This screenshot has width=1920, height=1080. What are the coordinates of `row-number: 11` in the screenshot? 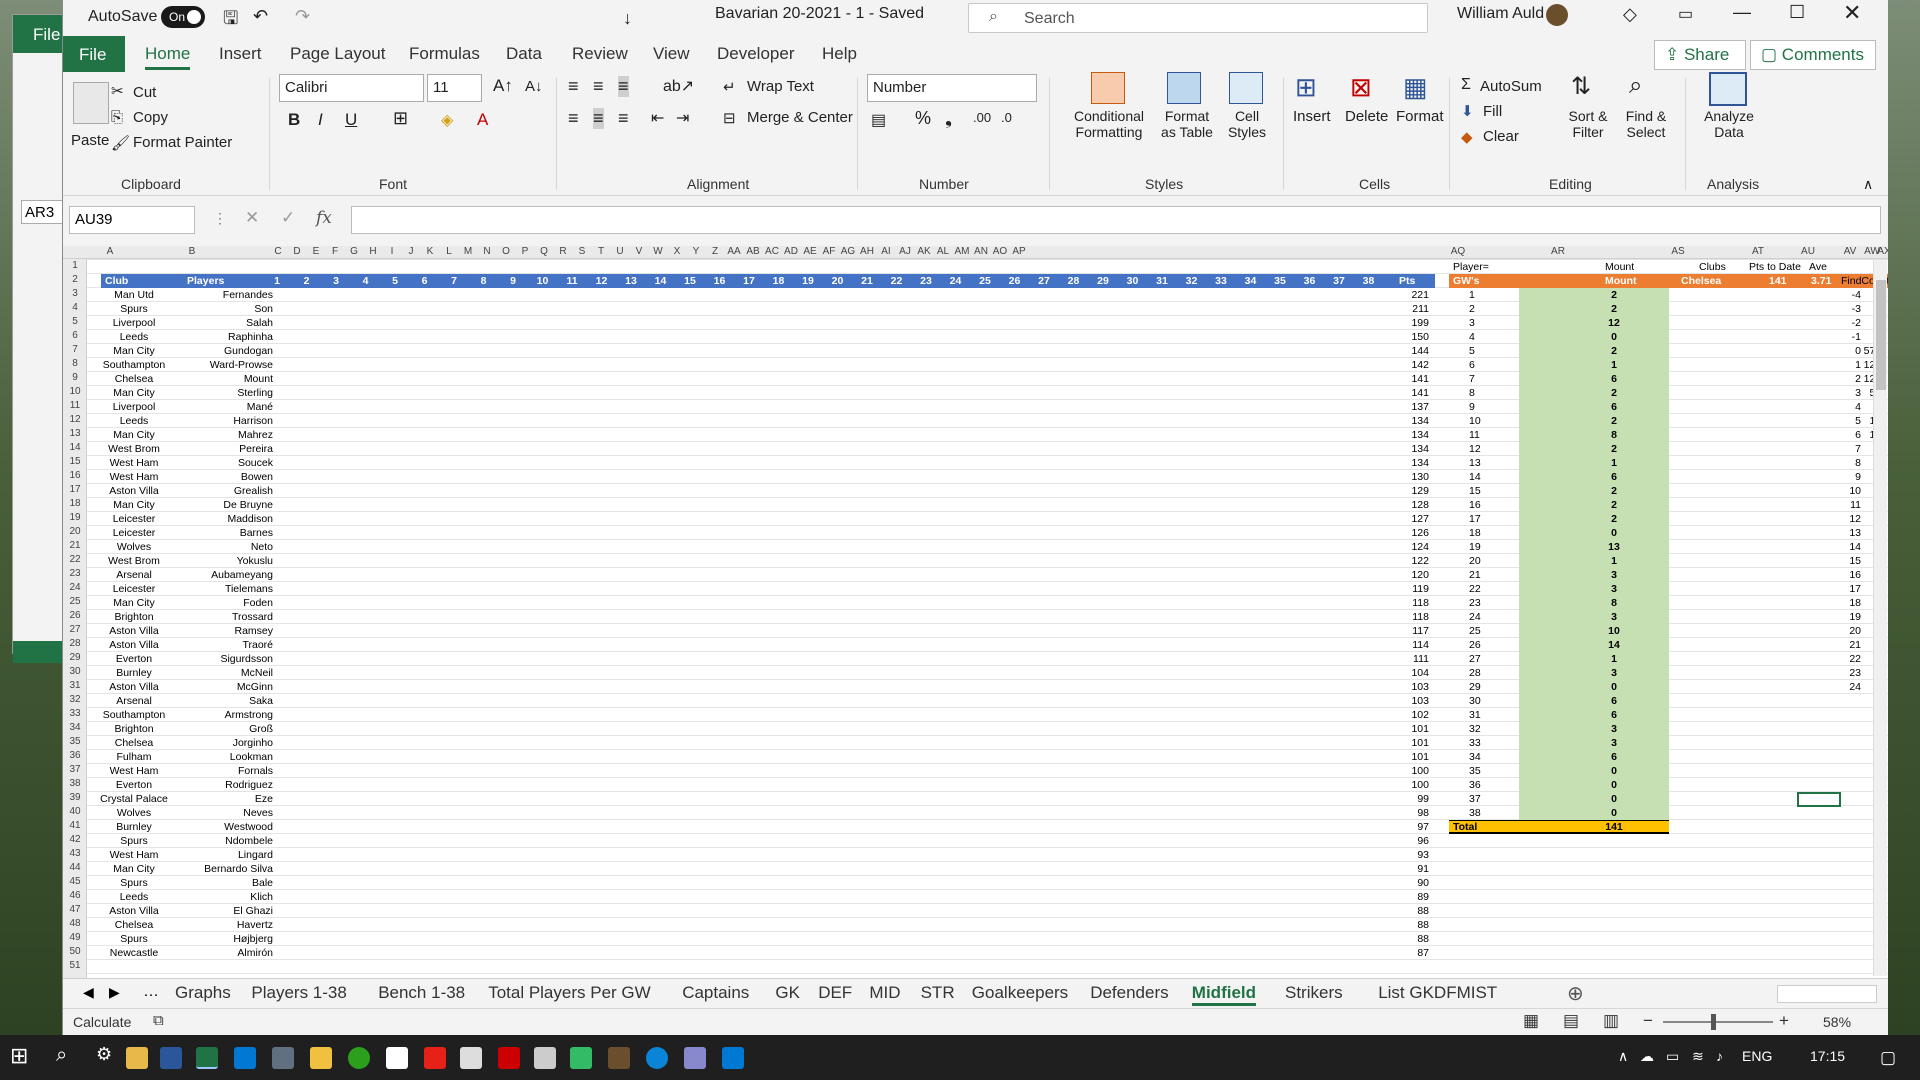 It's located at (75, 405).